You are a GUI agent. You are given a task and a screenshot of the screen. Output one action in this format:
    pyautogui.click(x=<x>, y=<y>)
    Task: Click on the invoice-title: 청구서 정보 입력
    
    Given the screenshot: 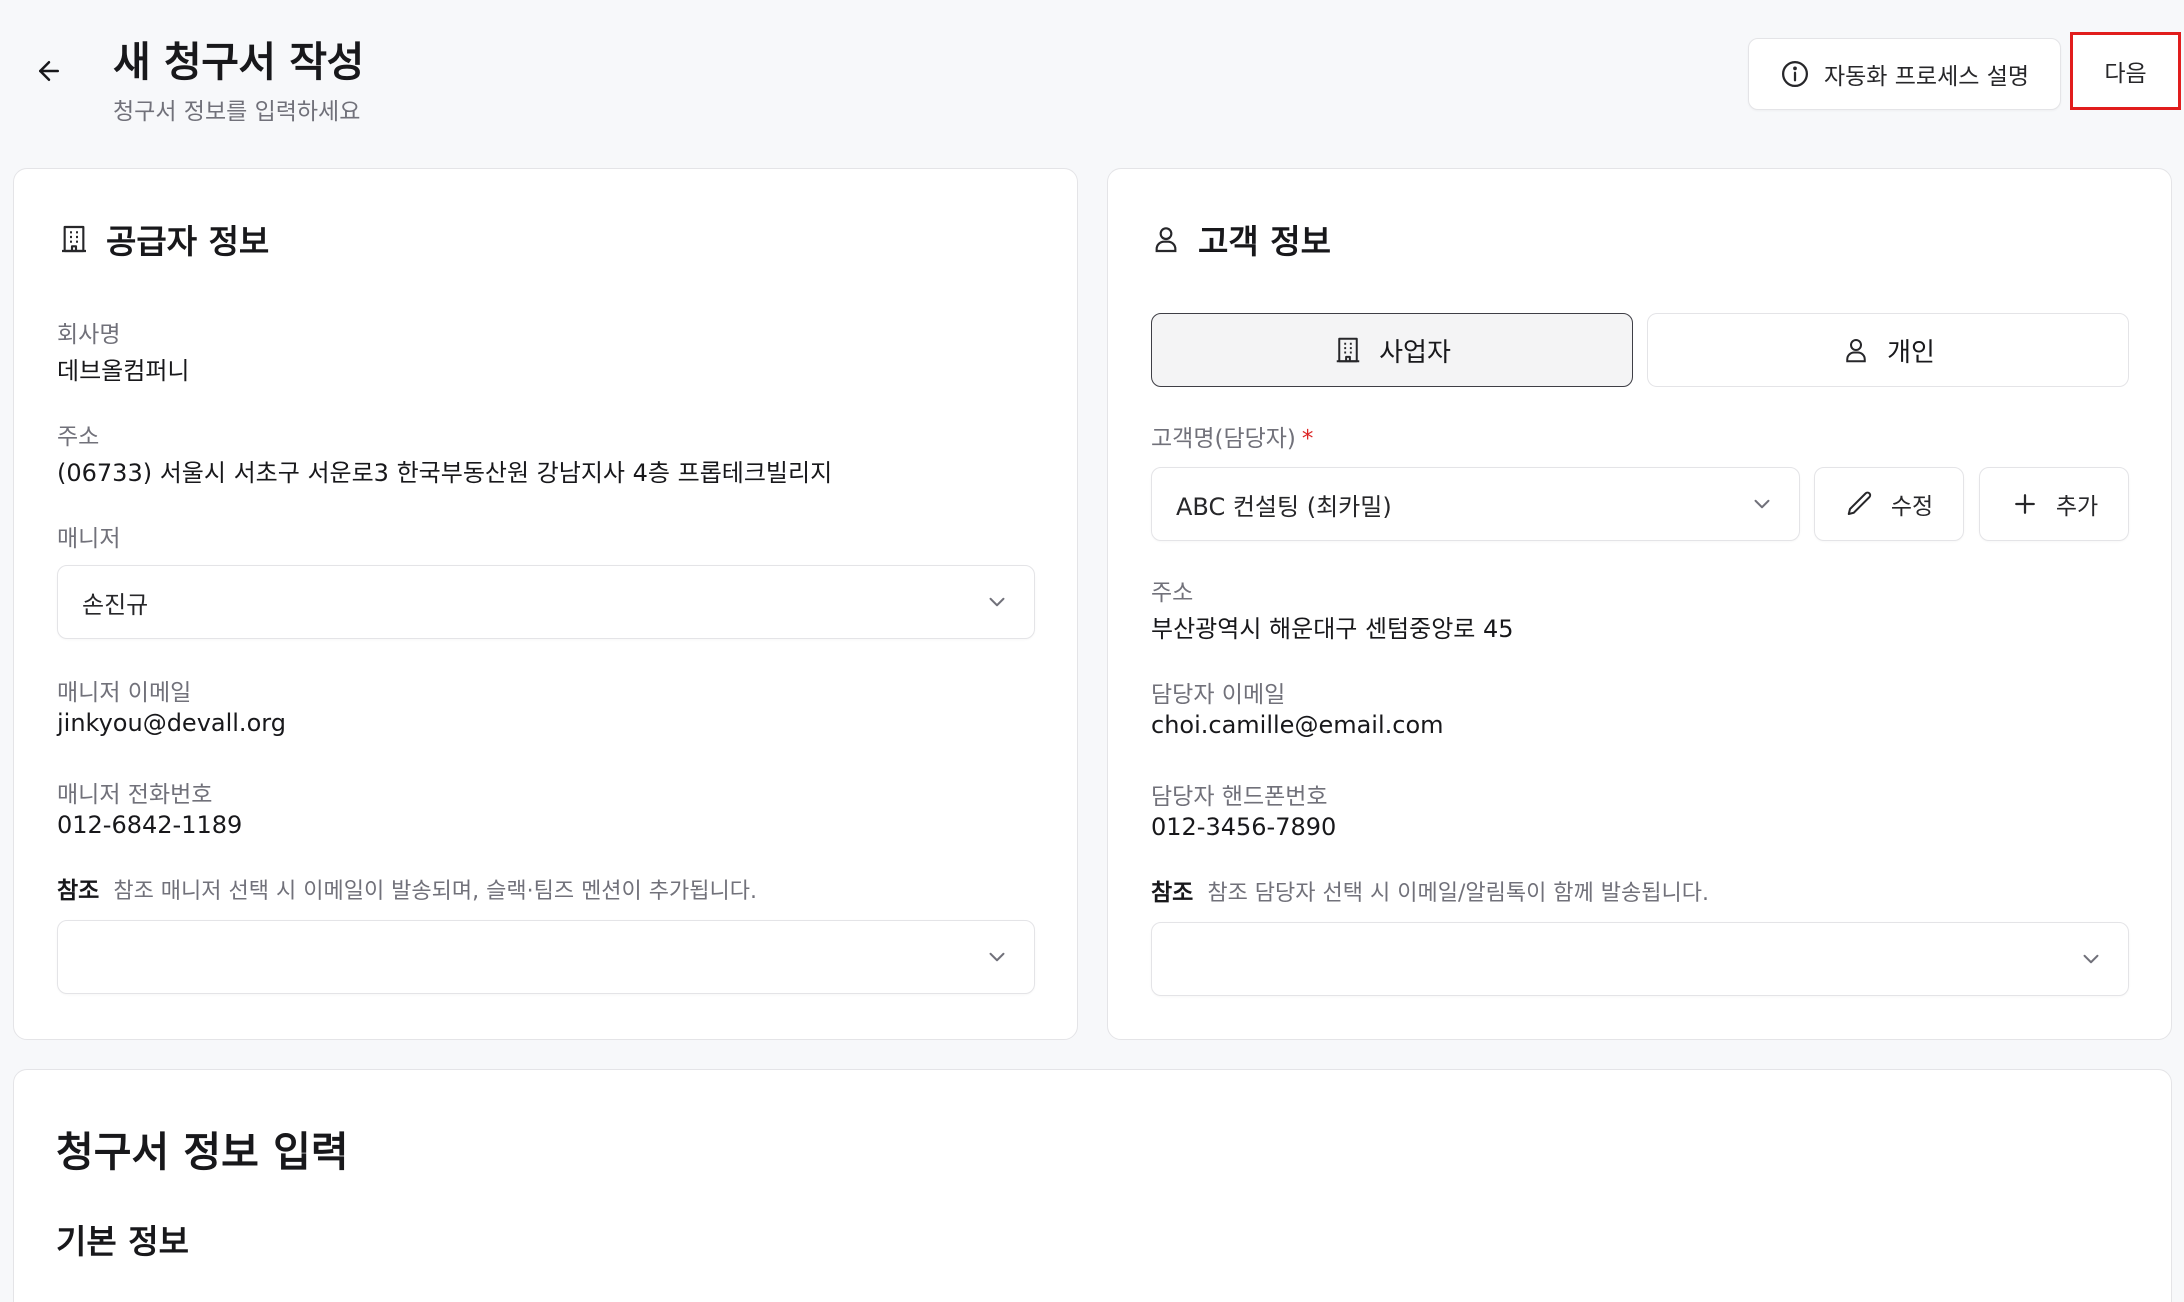 What is the action you would take?
    pyautogui.click(x=202, y=1152)
    